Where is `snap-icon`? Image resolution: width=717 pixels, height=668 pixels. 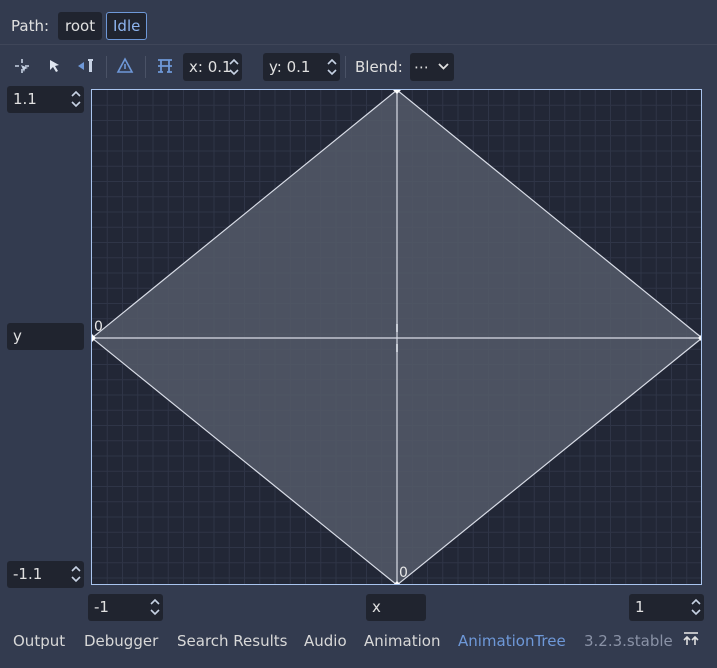
snap-icon is located at coordinates (165, 66).